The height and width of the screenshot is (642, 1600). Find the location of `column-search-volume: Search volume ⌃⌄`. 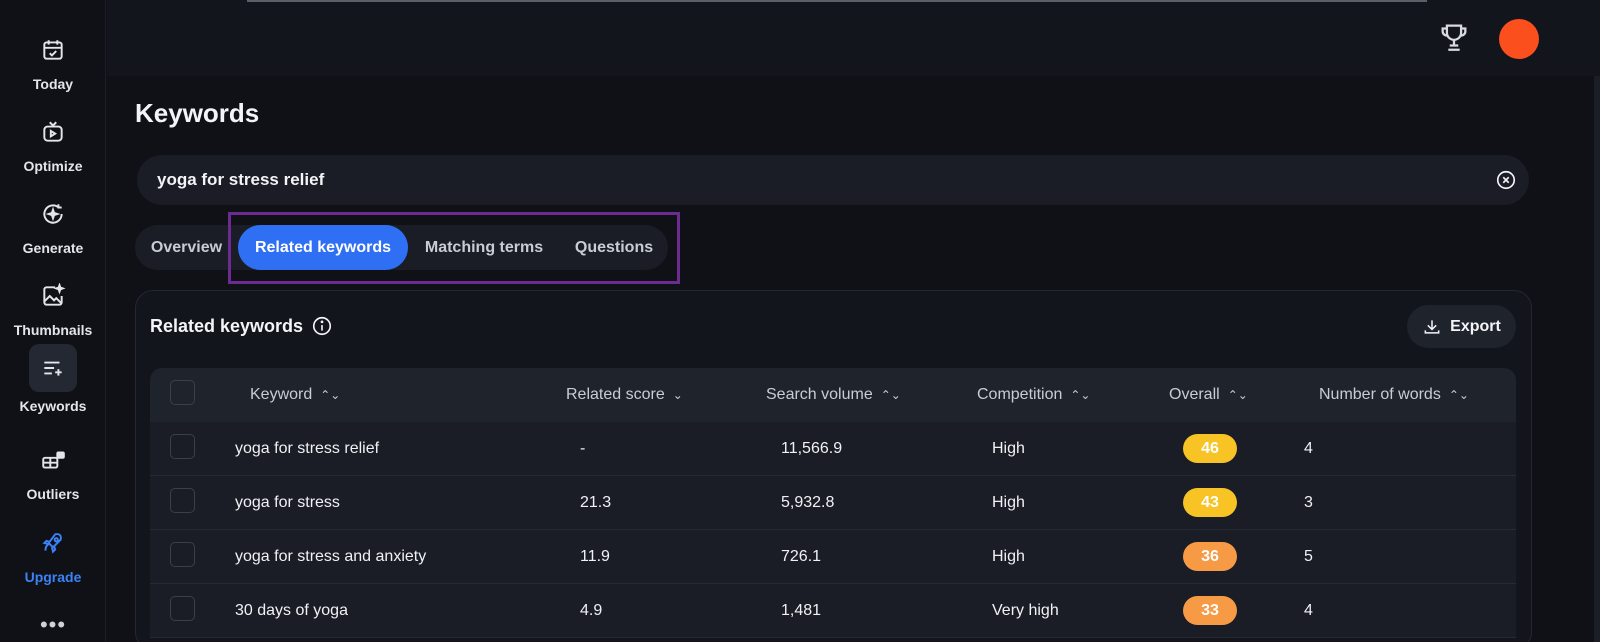

column-search-volume: Search volume ⌃⌄ is located at coordinates (833, 395).